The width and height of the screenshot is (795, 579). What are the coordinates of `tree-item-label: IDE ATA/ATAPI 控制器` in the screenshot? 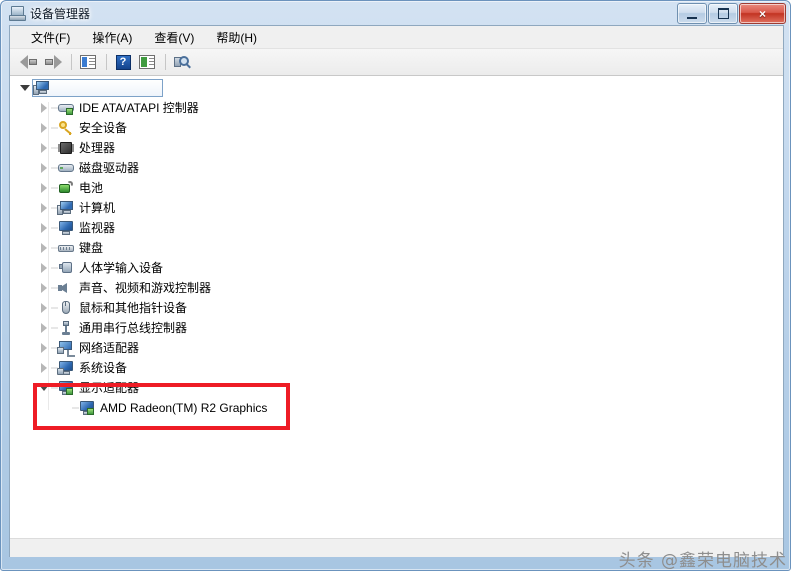 It's located at (139, 108).